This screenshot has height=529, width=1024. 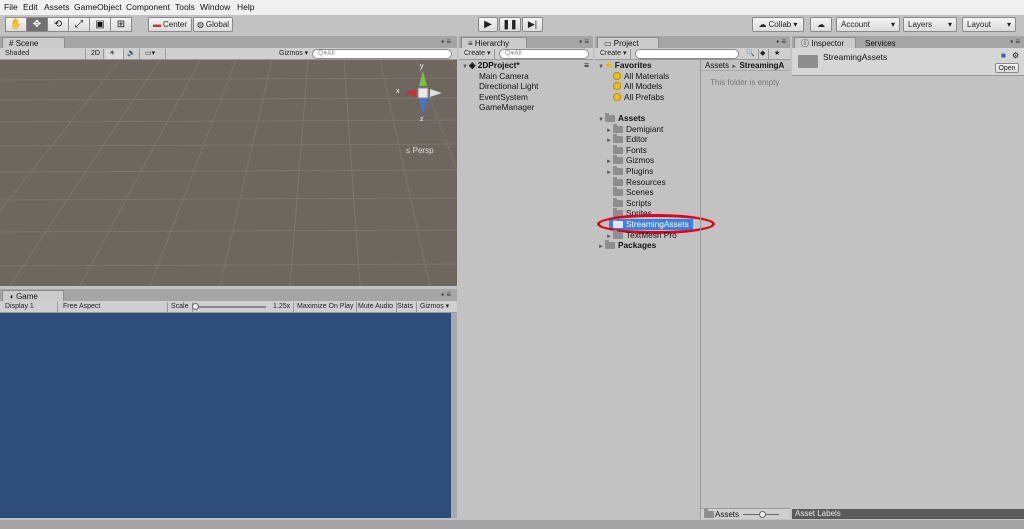 What do you see at coordinates (57, 7) in the screenshot?
I see `menu-assets: Assets` at bounding box center [57, 7].